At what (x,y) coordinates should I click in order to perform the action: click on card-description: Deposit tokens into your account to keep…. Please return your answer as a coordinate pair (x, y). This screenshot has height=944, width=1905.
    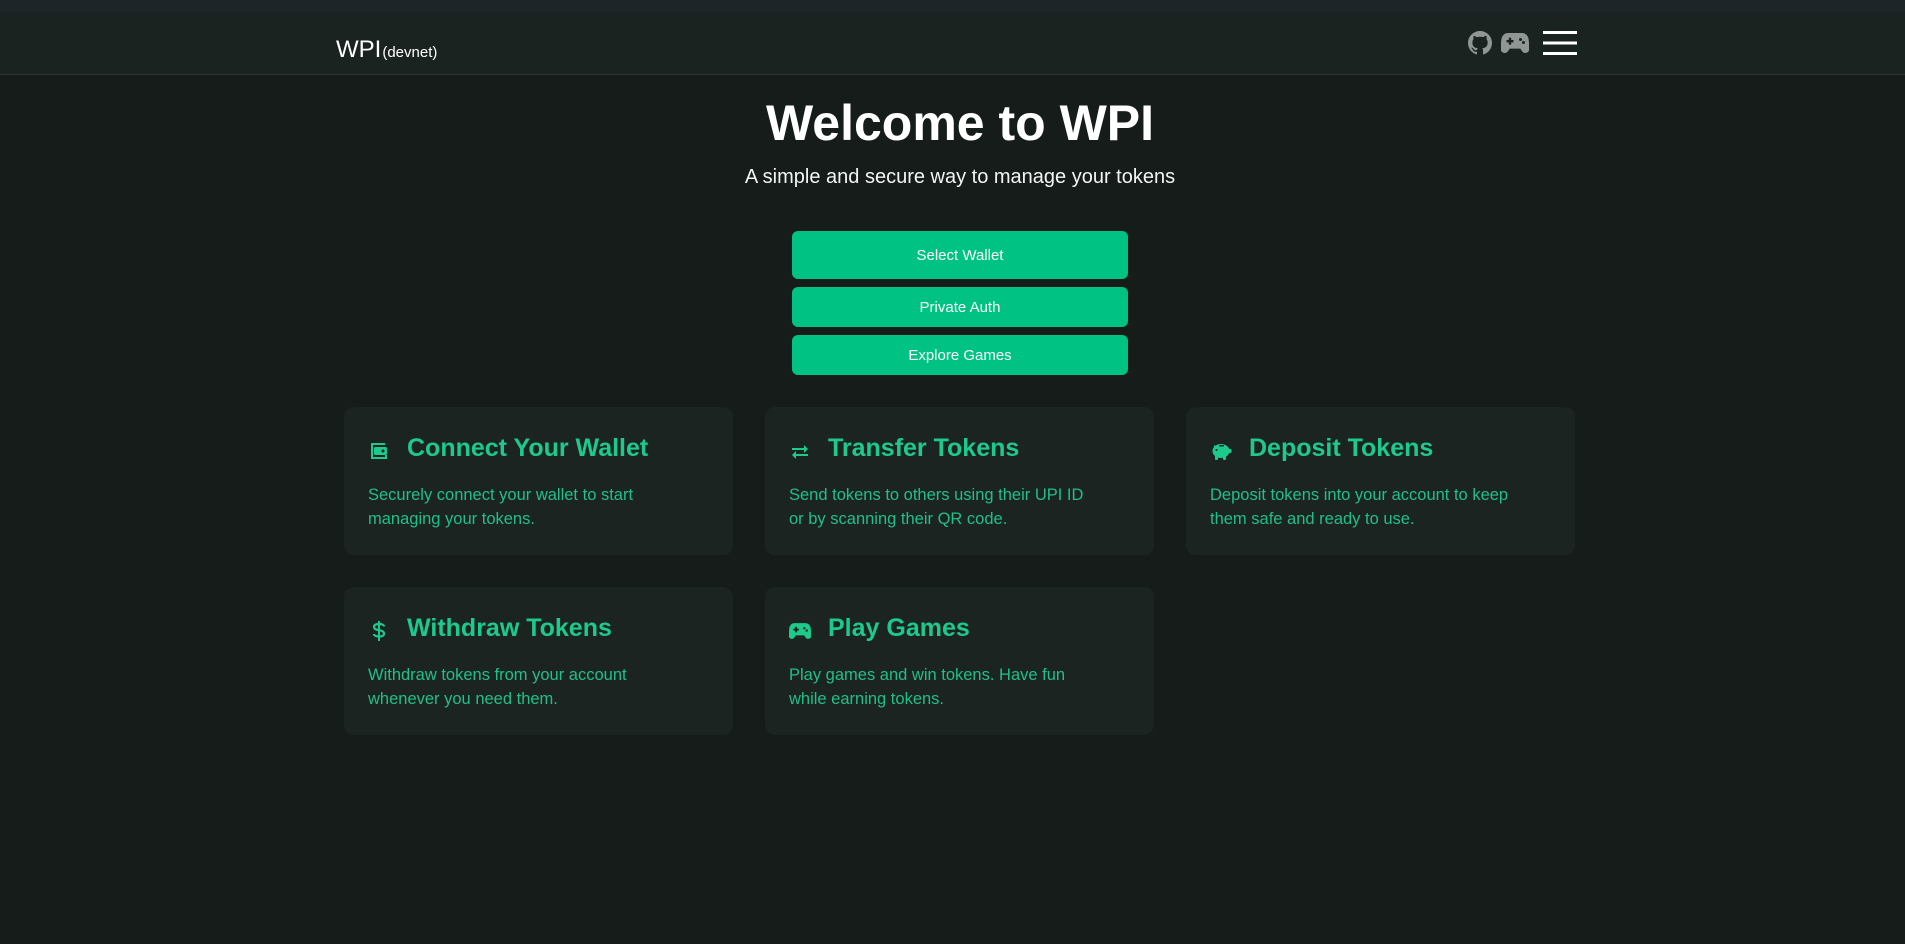
    Looking at the image, I should click on (1359, 507).